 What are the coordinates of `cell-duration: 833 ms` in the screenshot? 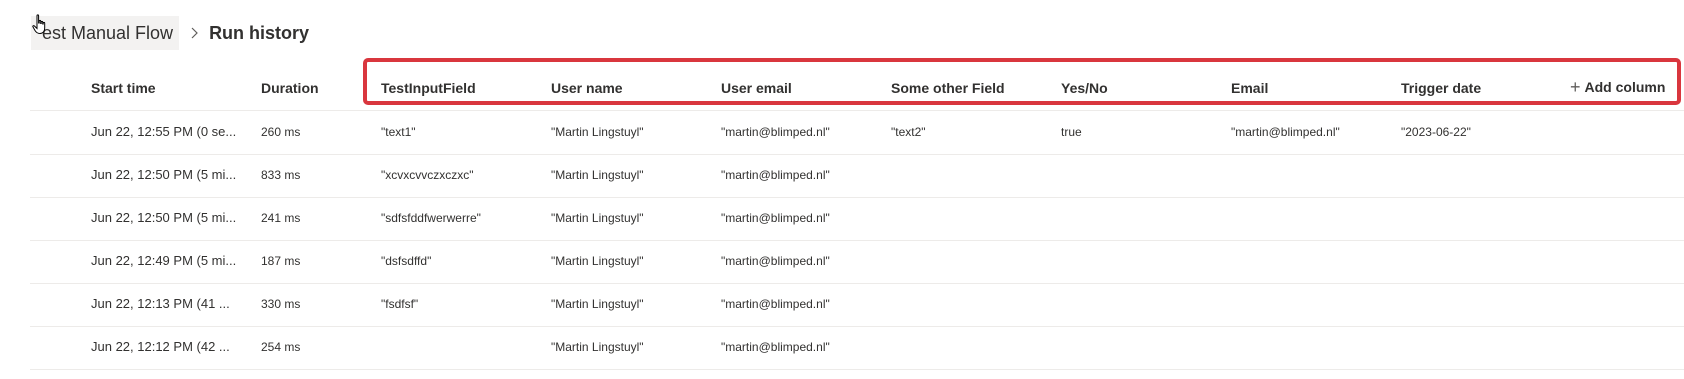 It's located at (281, 175).